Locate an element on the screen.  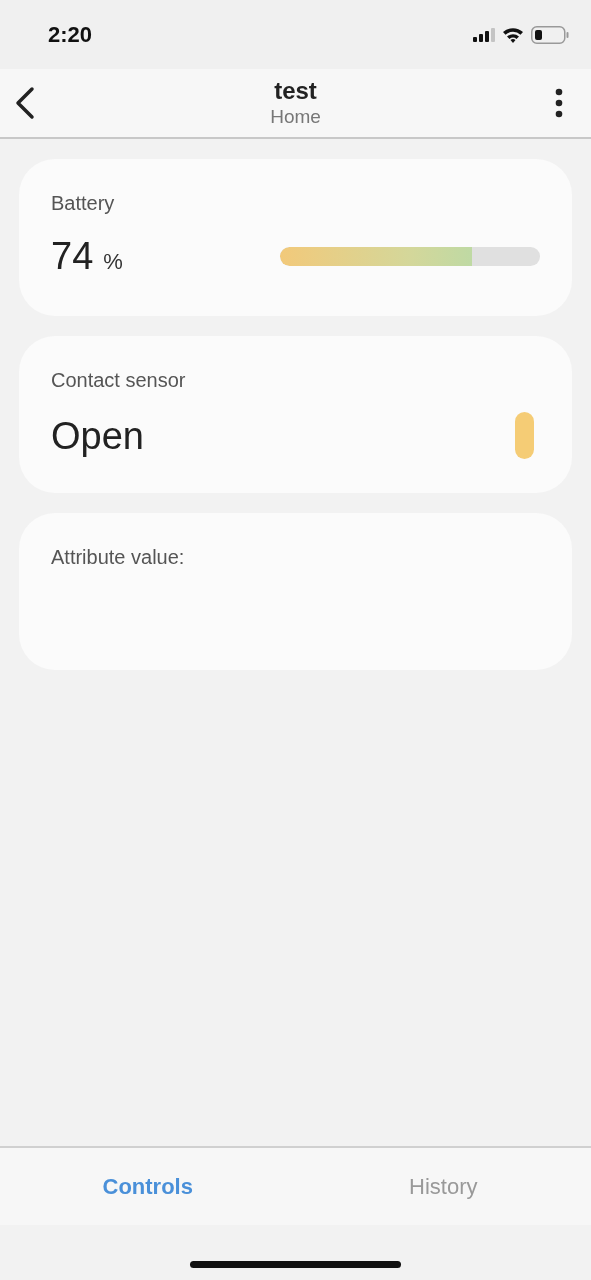
more-menu-button is located at coordinates (559, 103).